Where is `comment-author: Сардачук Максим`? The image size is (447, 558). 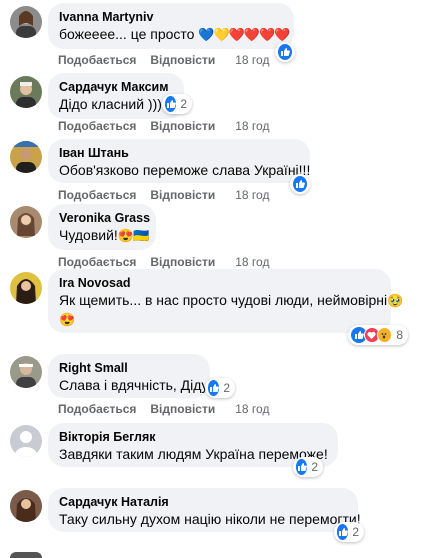 comment-author: Сардачук Максим is located at coordinates (115, 87).